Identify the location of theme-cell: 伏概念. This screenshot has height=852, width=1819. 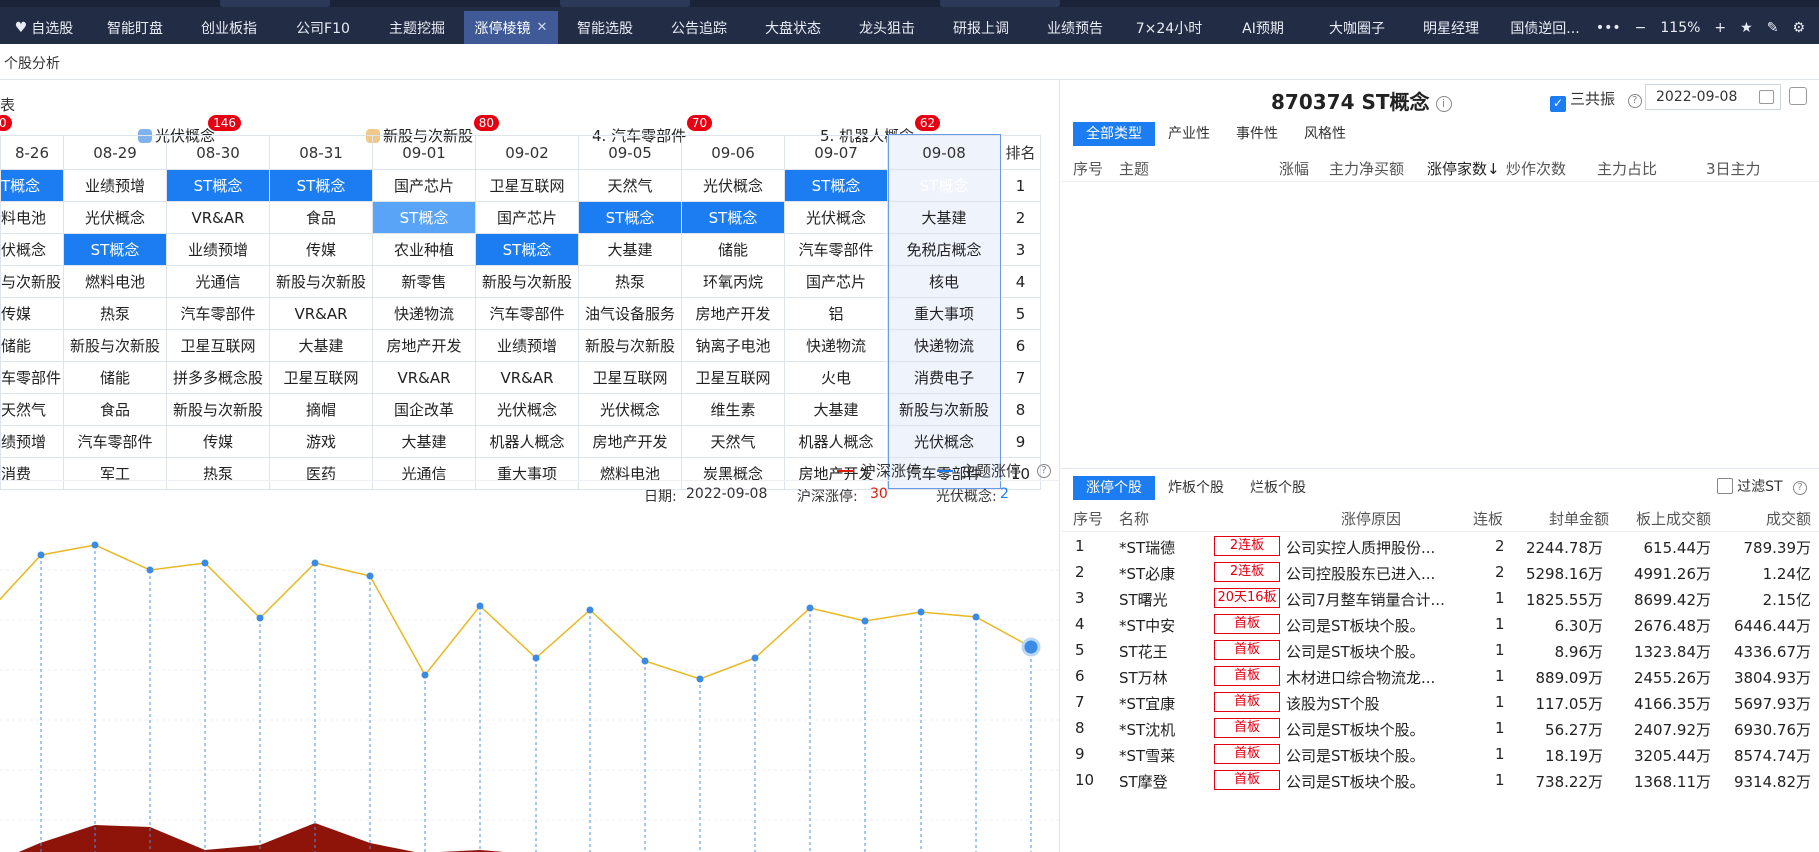
(32, 249).